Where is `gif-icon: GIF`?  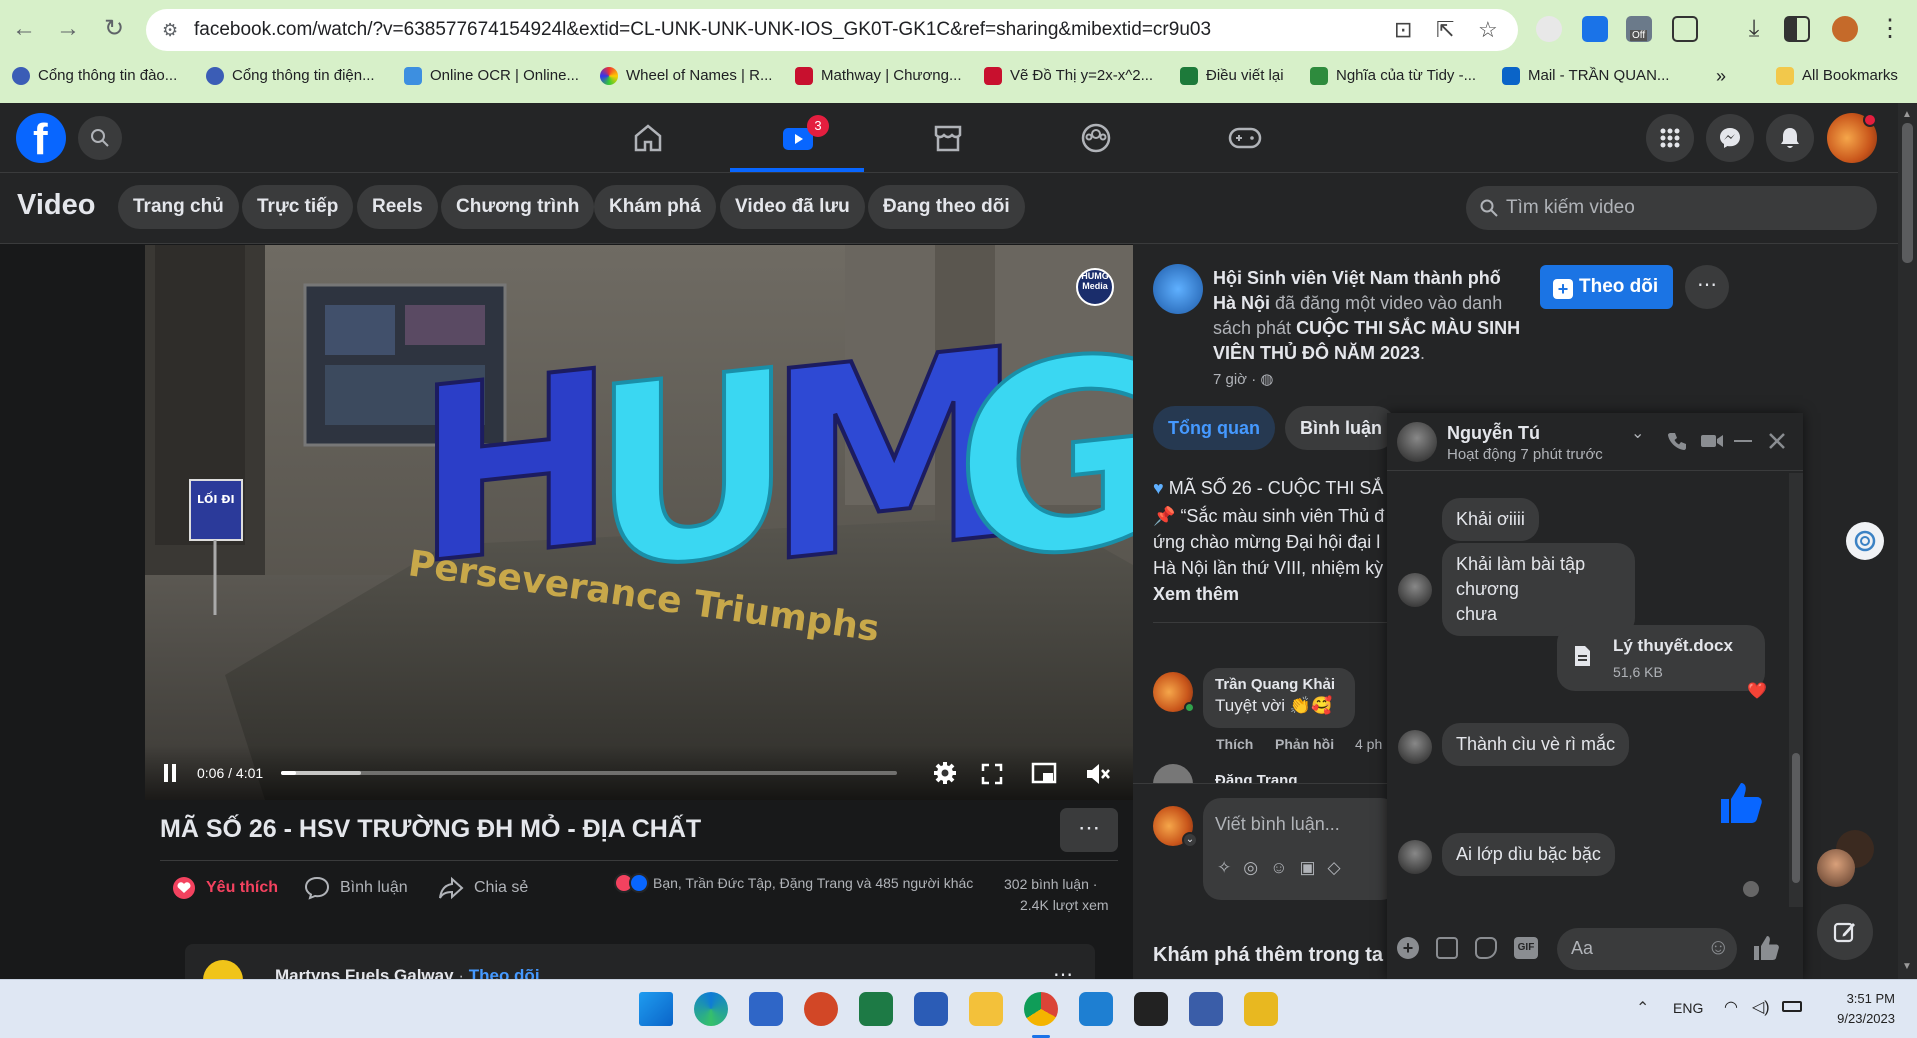 gif-icon: GIF is located at coordinates (1526, 948).